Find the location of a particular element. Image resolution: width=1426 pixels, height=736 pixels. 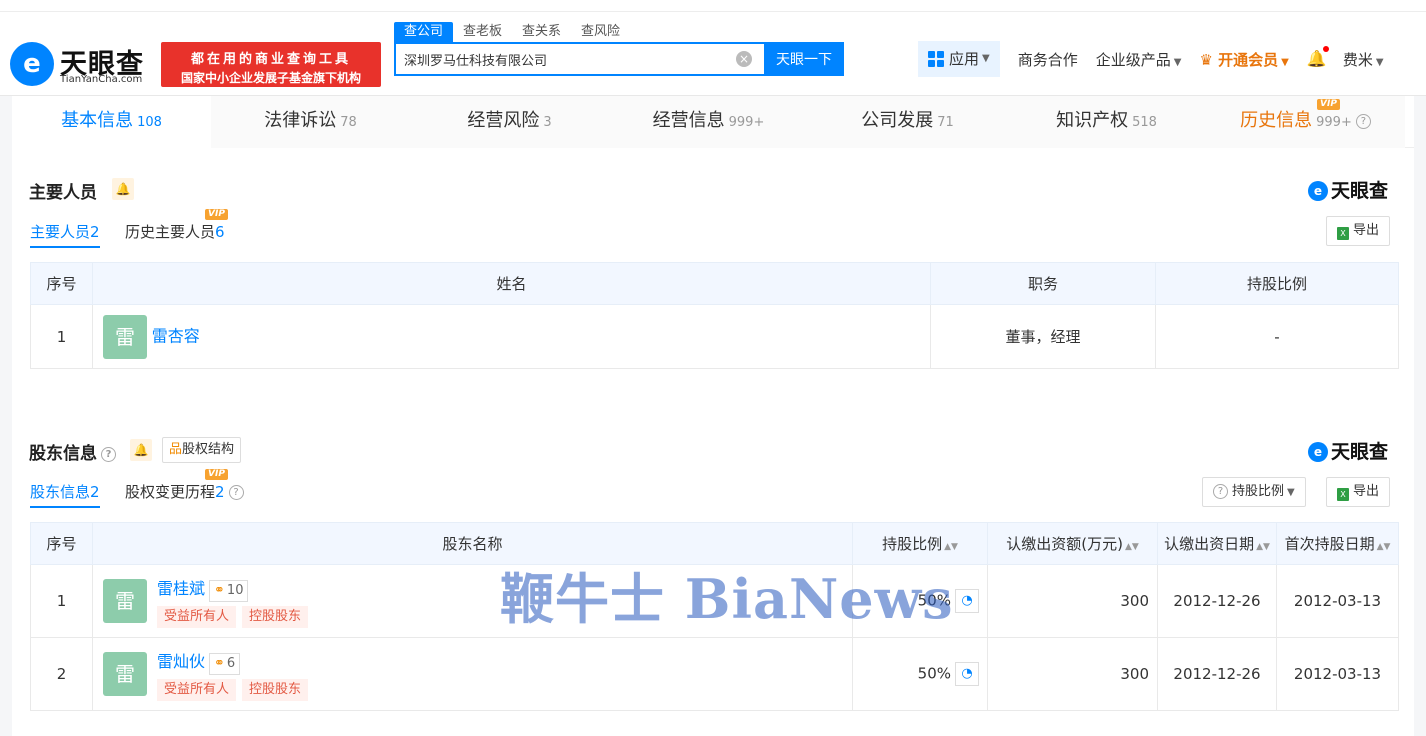

subscribe-date-cell: 2012-12-26 is located at coordinates (1217, 674).